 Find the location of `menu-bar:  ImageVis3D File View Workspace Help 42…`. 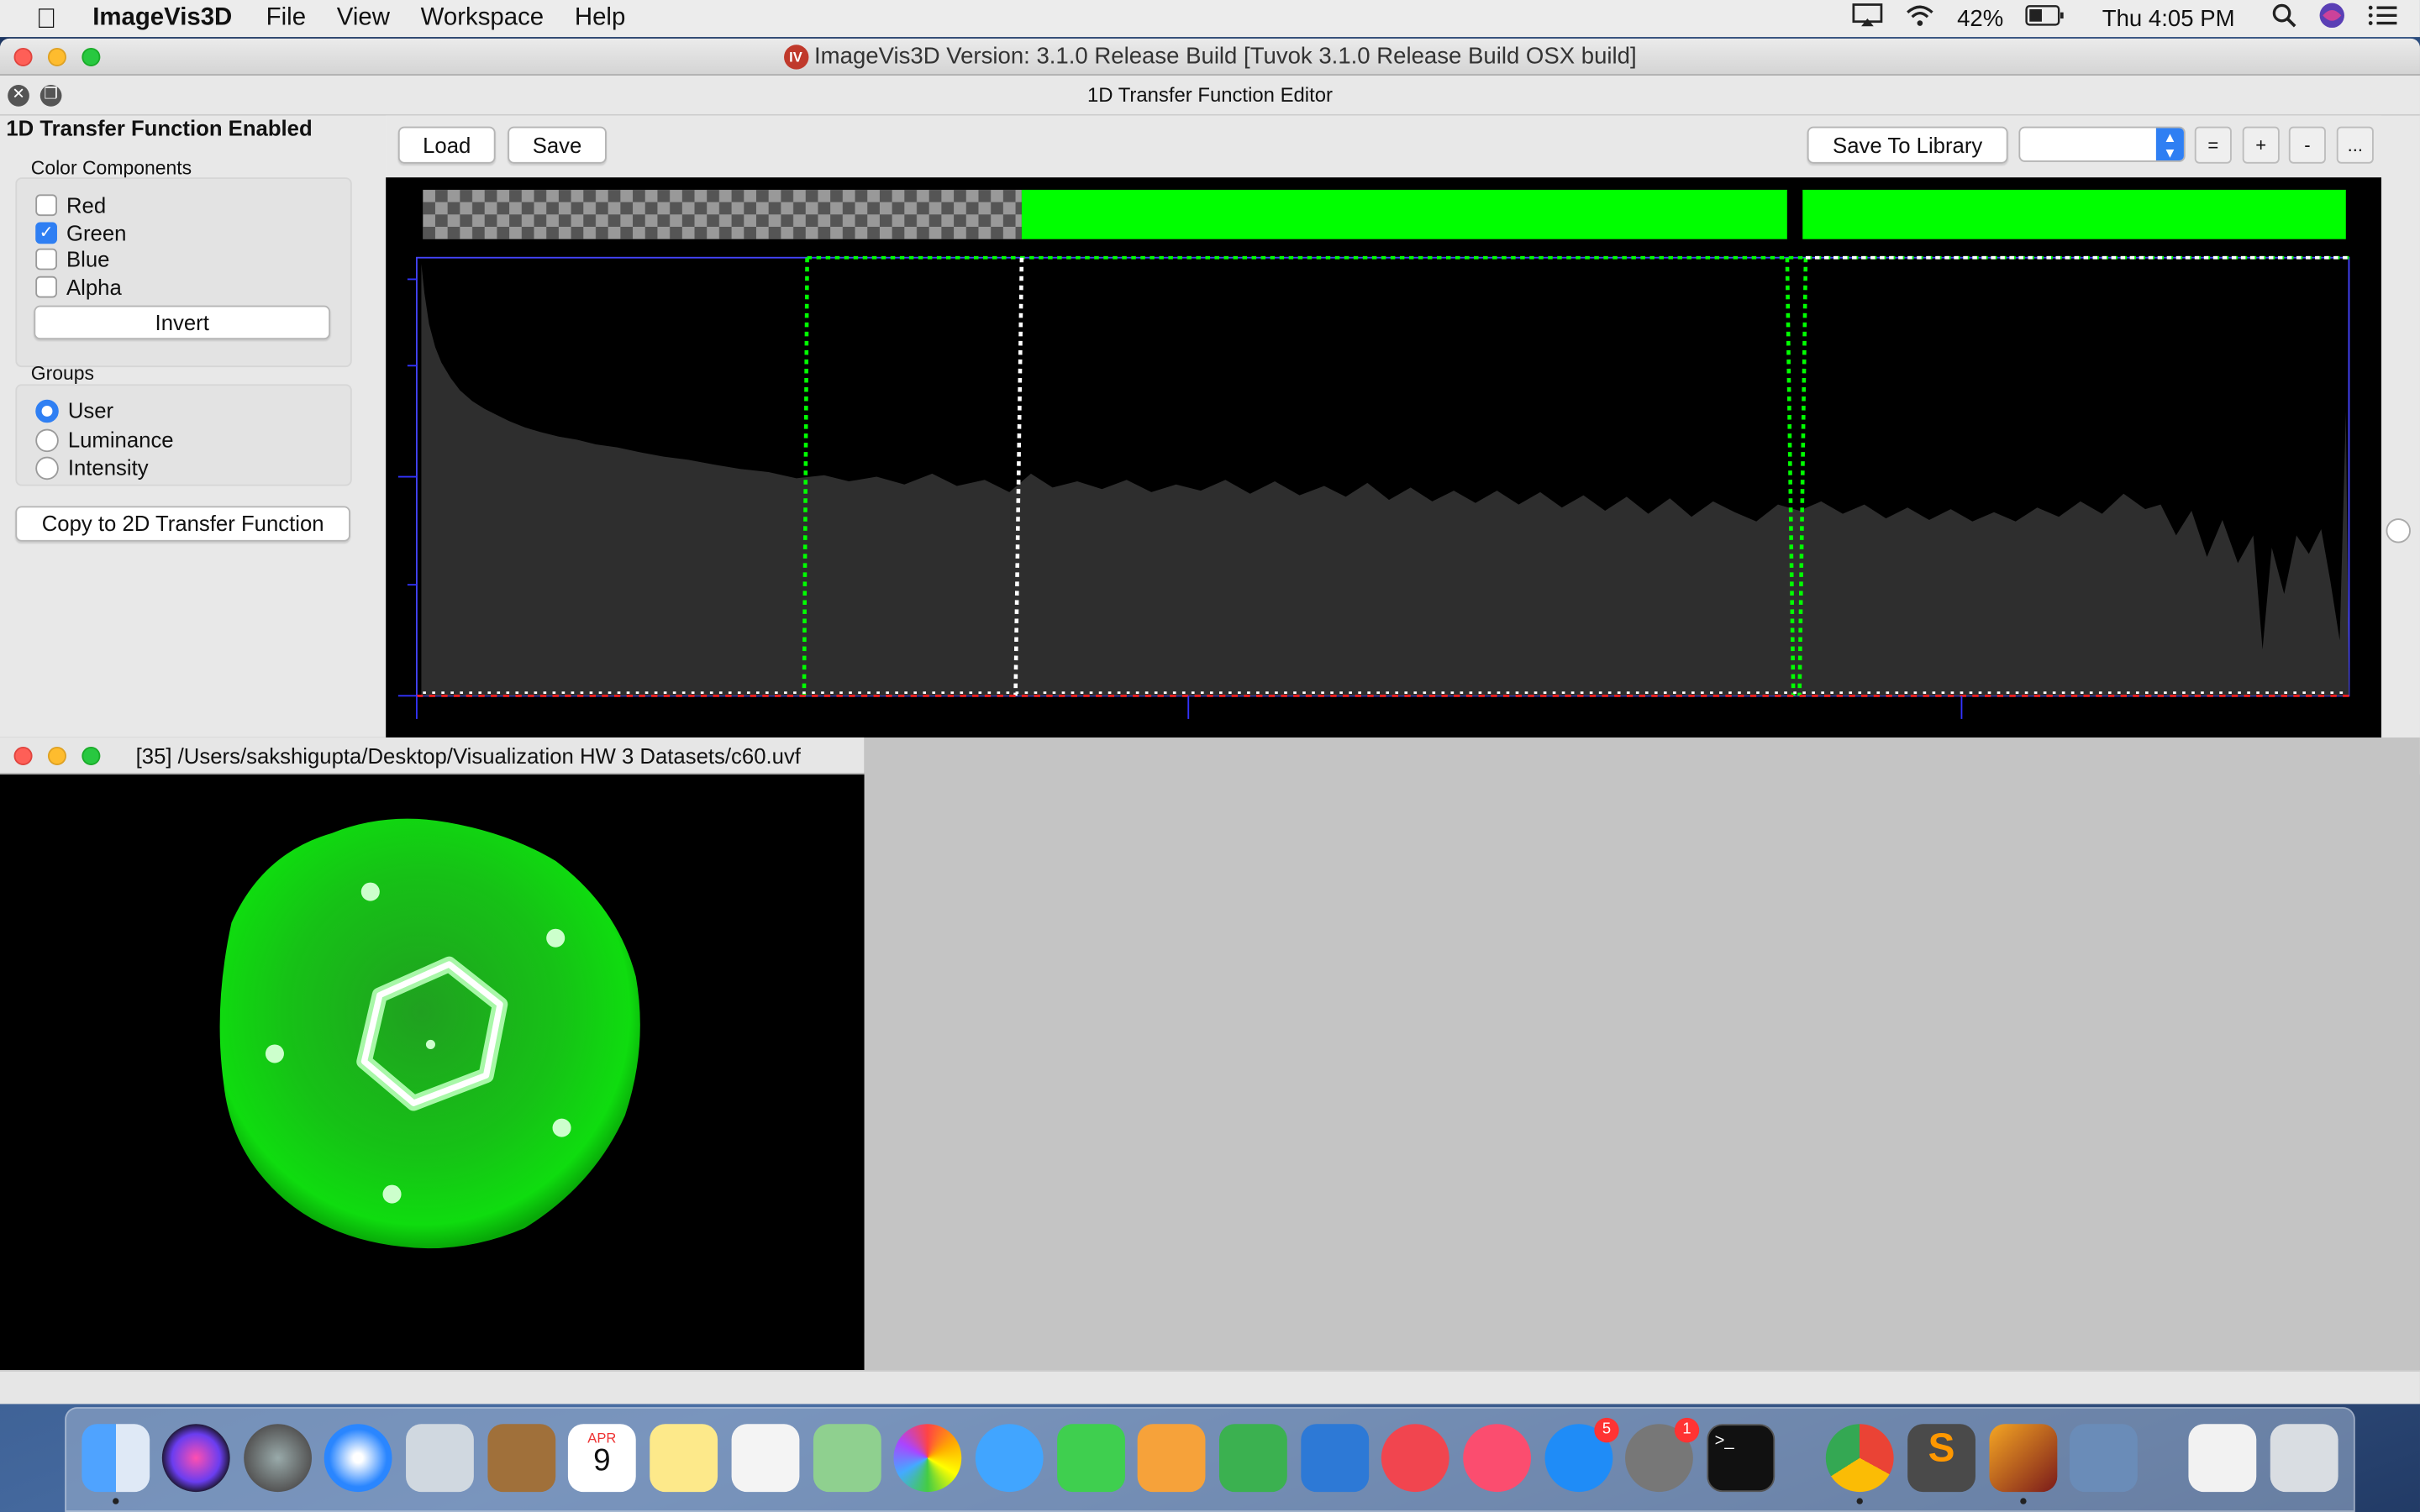

menu-bar:  ImageVis3D File View Workspace Help 42… is located at coordinates (1210, 19).